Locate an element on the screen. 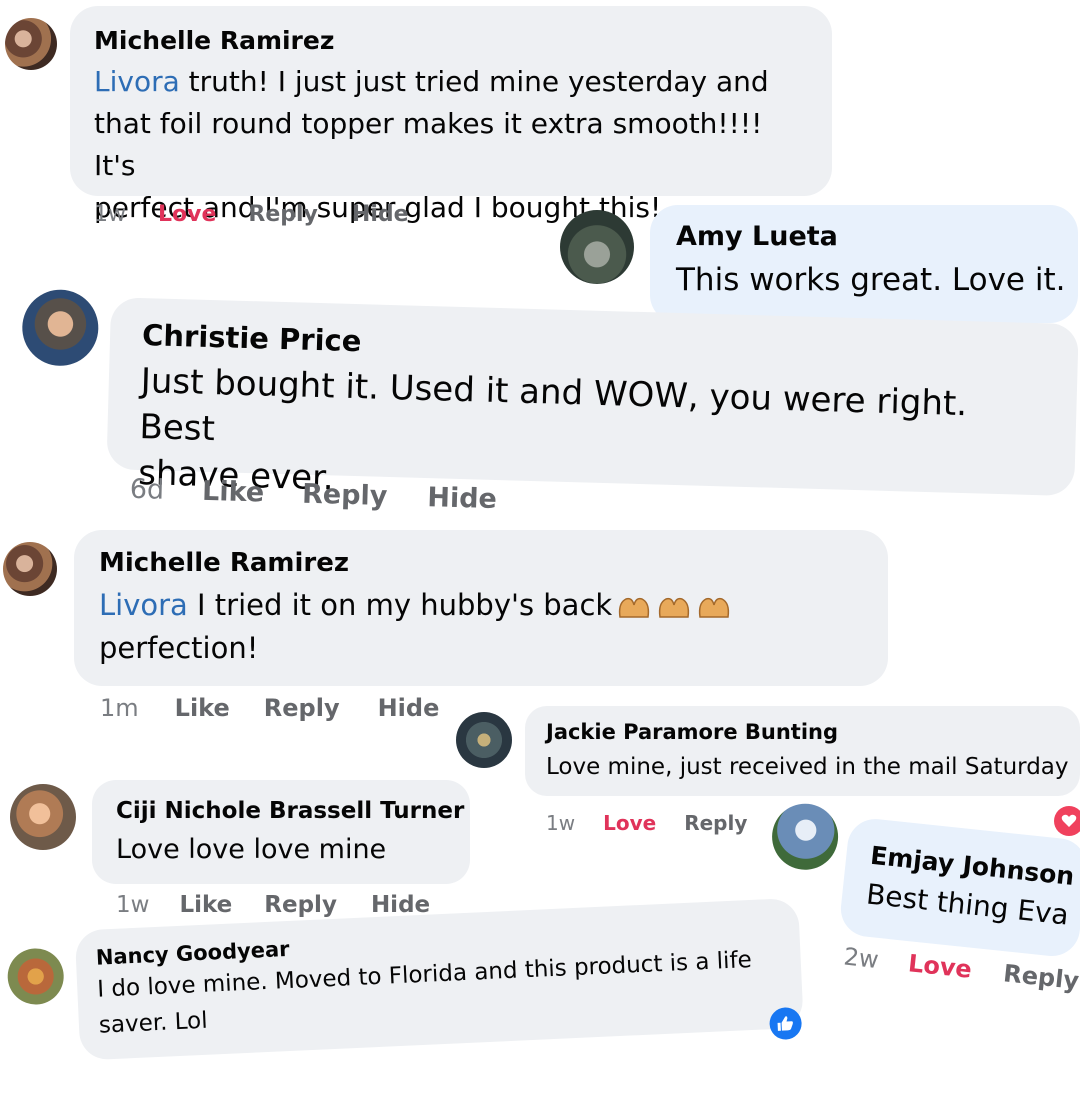 Image resolution: width=1080 pixels, height=1106 pixels. like-reaction-icon is located at coordinates (785, 1023).